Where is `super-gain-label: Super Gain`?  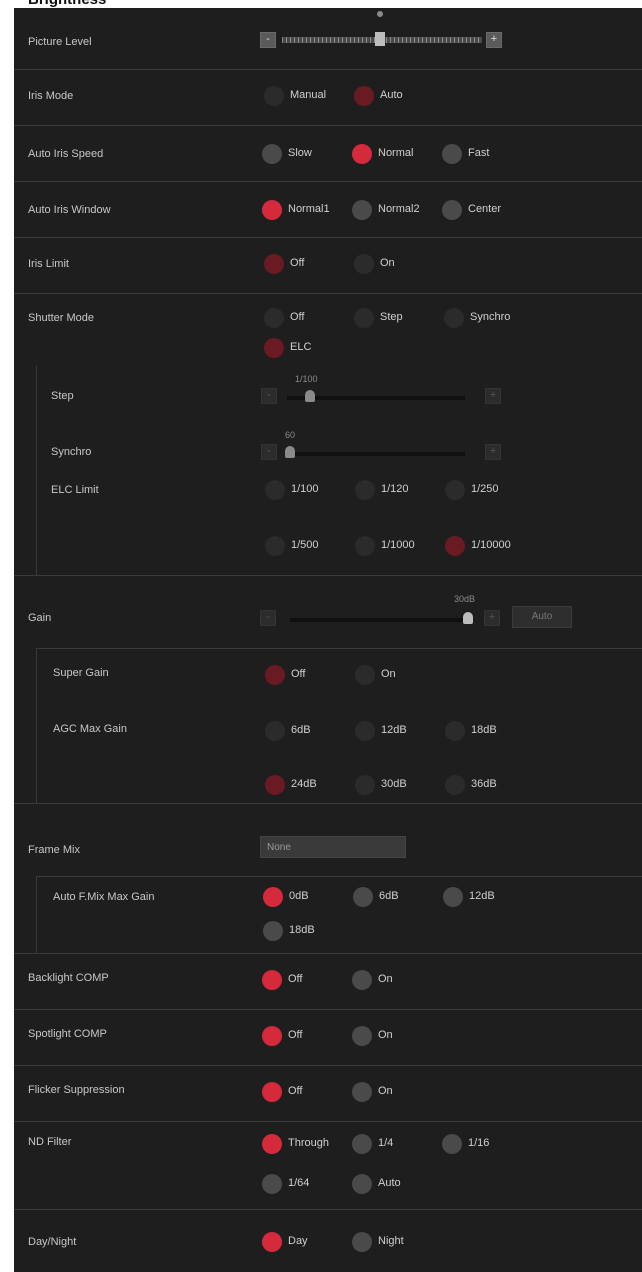
super-gain-label: Super Gain is located at coordinates (81, 673).